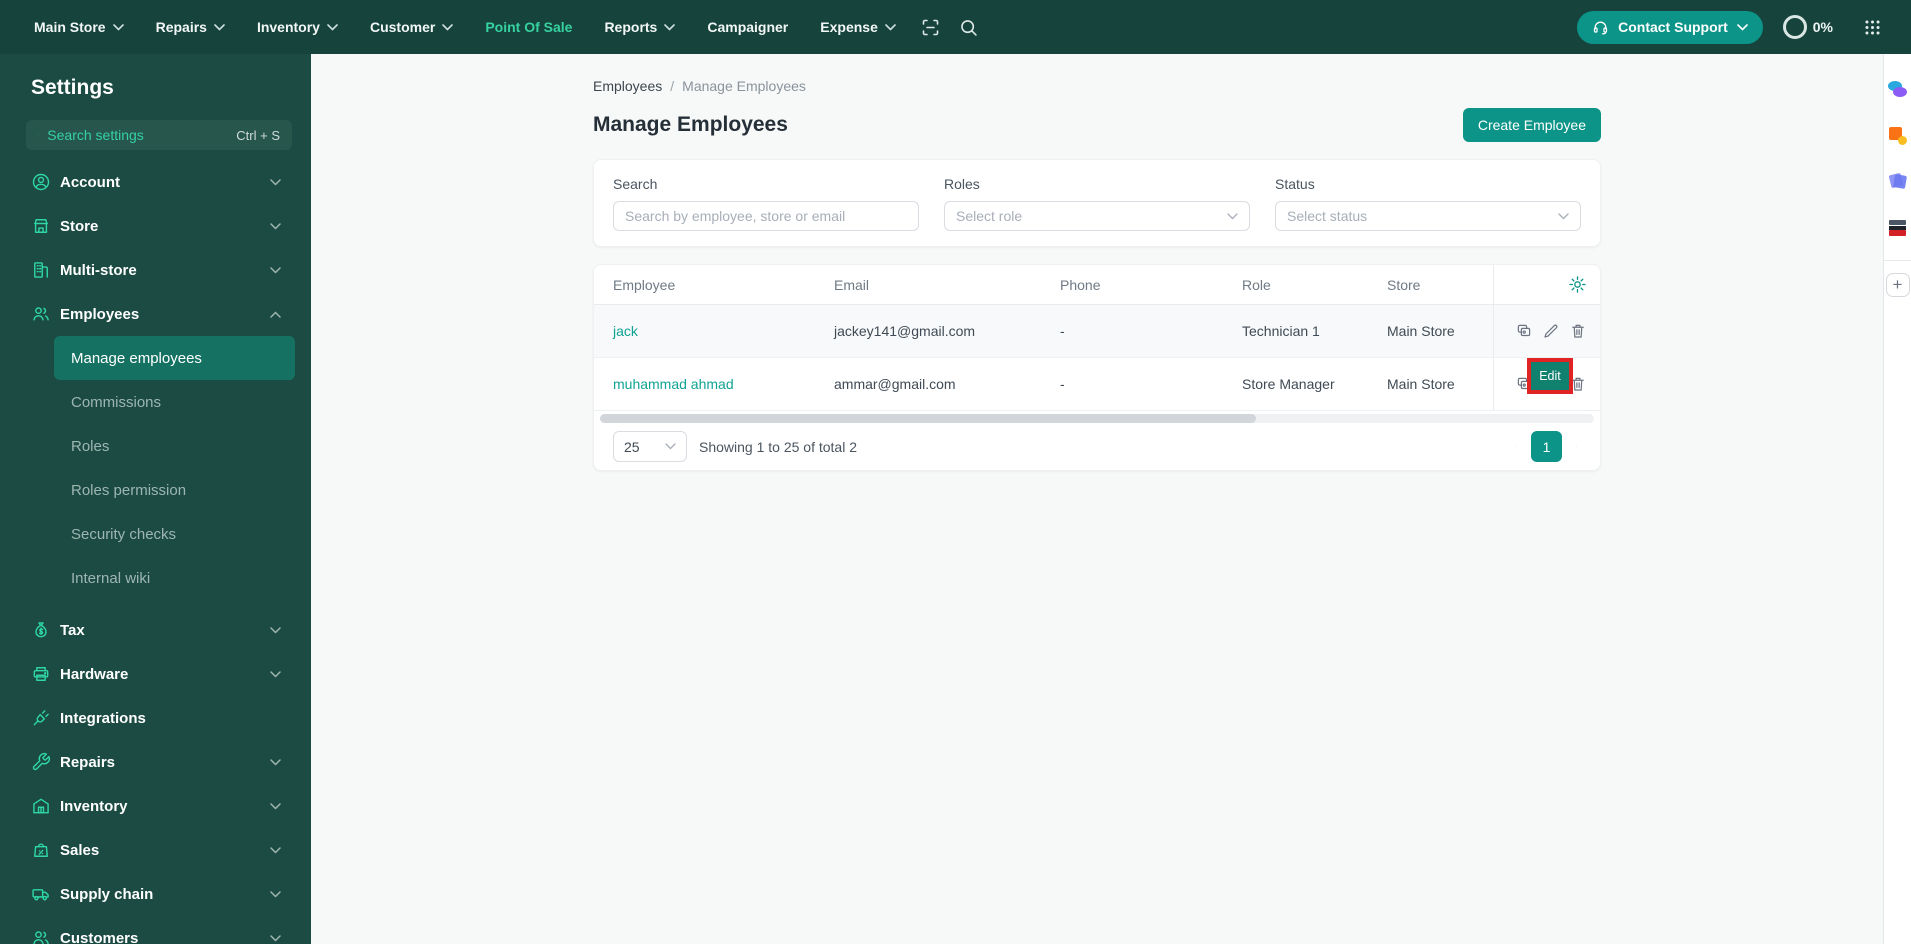 Image resolution: width=1911 pixels, height=944 pixels. What do you see at coordinates (155, 226) in the screenshot?
I see `sidebar-item-store: Store` at bounding box center [155, 226].